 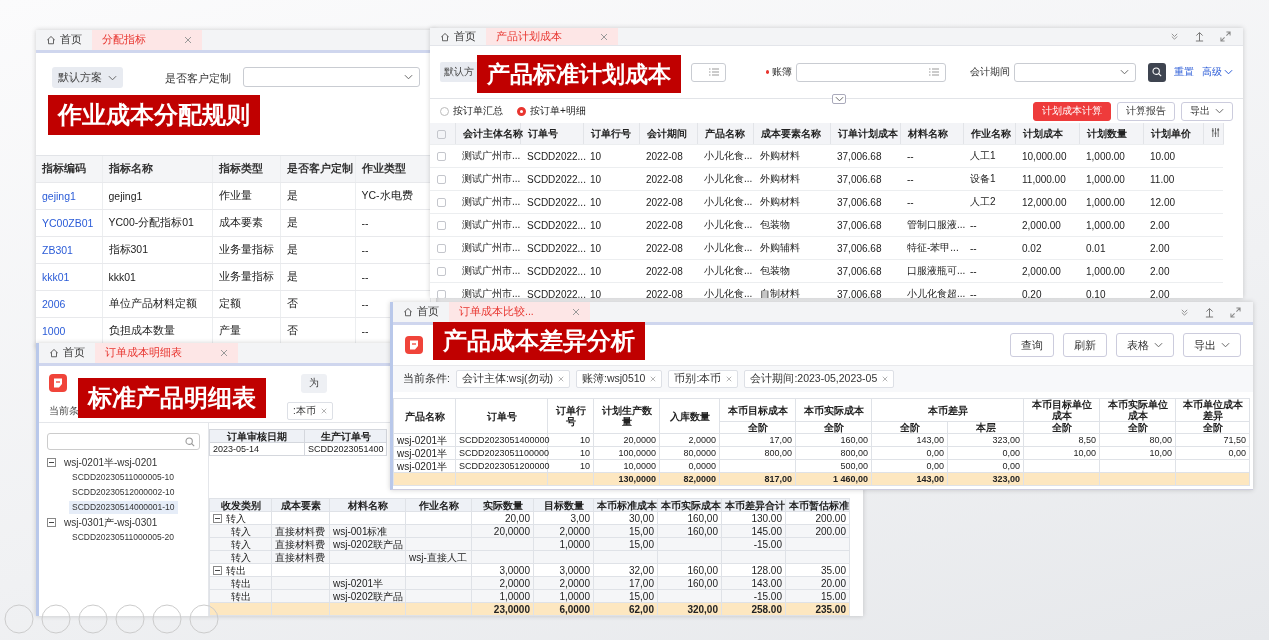 What do you see at coordinates (708, 72) in the screenshot?
I see `order-field` at bounding box center [708, 72].